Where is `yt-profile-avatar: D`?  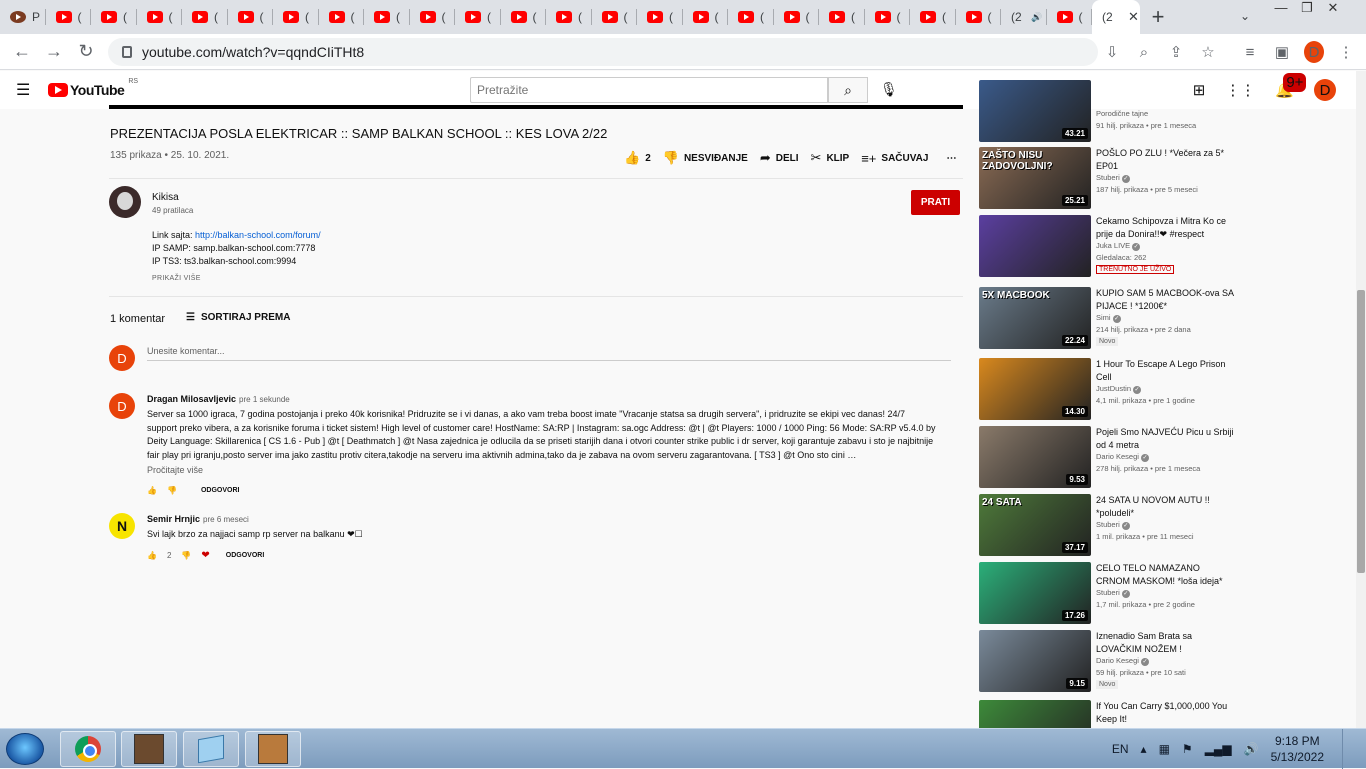
yt-profile-avatar: D is located at coordinates (1325, 90).